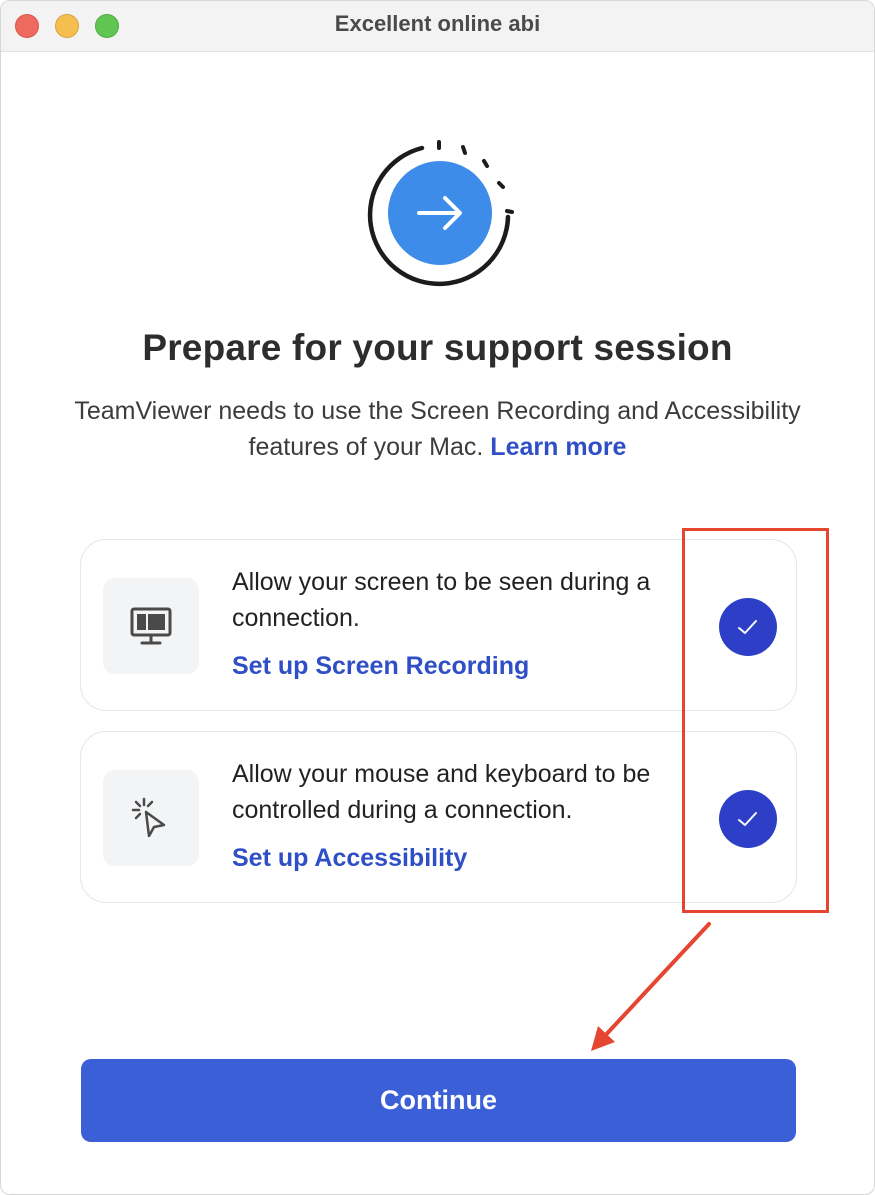 Image resolution: width=875 pixels, height=1195 pixels. Describe the element at coordinates (148, 817) in the screenshot. I see `cursor-click-icon` at that location.